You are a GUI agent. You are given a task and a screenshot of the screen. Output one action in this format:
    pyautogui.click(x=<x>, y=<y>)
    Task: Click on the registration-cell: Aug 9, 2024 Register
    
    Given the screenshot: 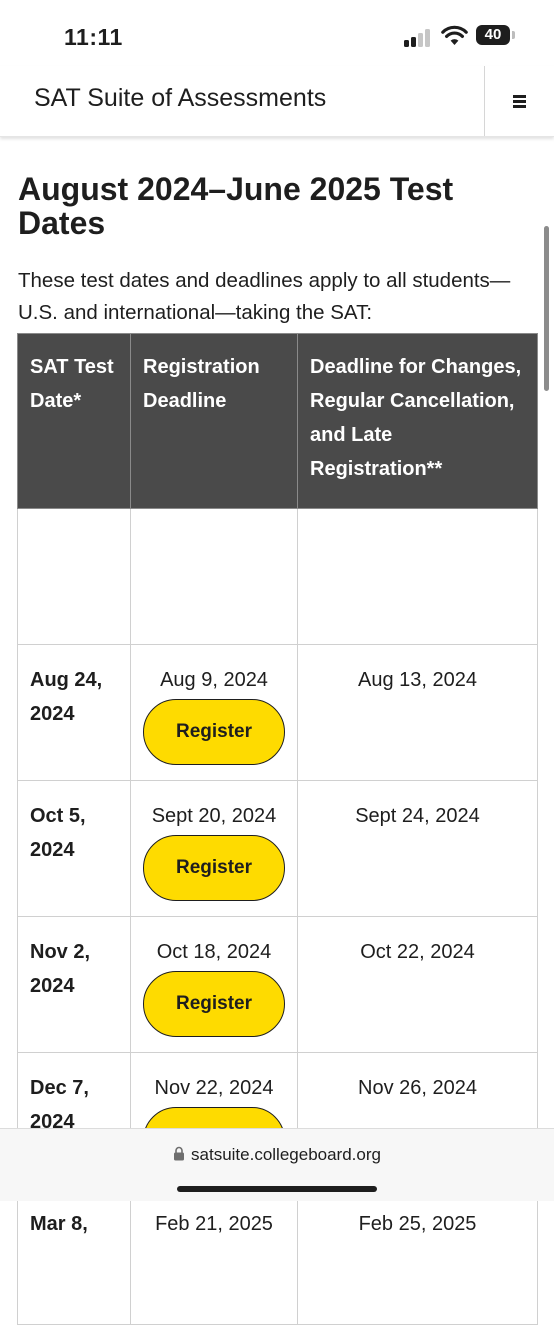 What is the action you would take?
    pyautogui.click(x=214, y=712)
    